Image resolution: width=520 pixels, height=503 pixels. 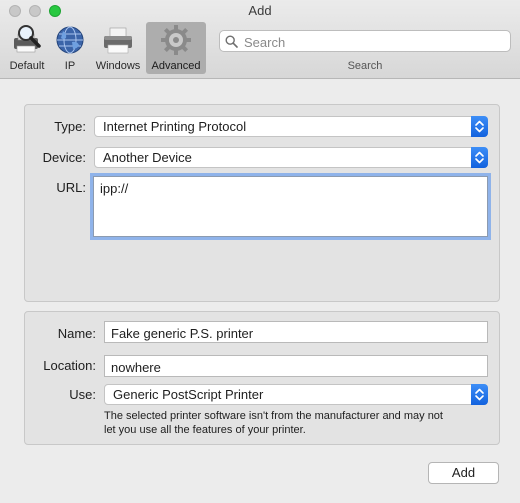 I want to click on device-popup-value: Another Device, so click(x=147, y=157).